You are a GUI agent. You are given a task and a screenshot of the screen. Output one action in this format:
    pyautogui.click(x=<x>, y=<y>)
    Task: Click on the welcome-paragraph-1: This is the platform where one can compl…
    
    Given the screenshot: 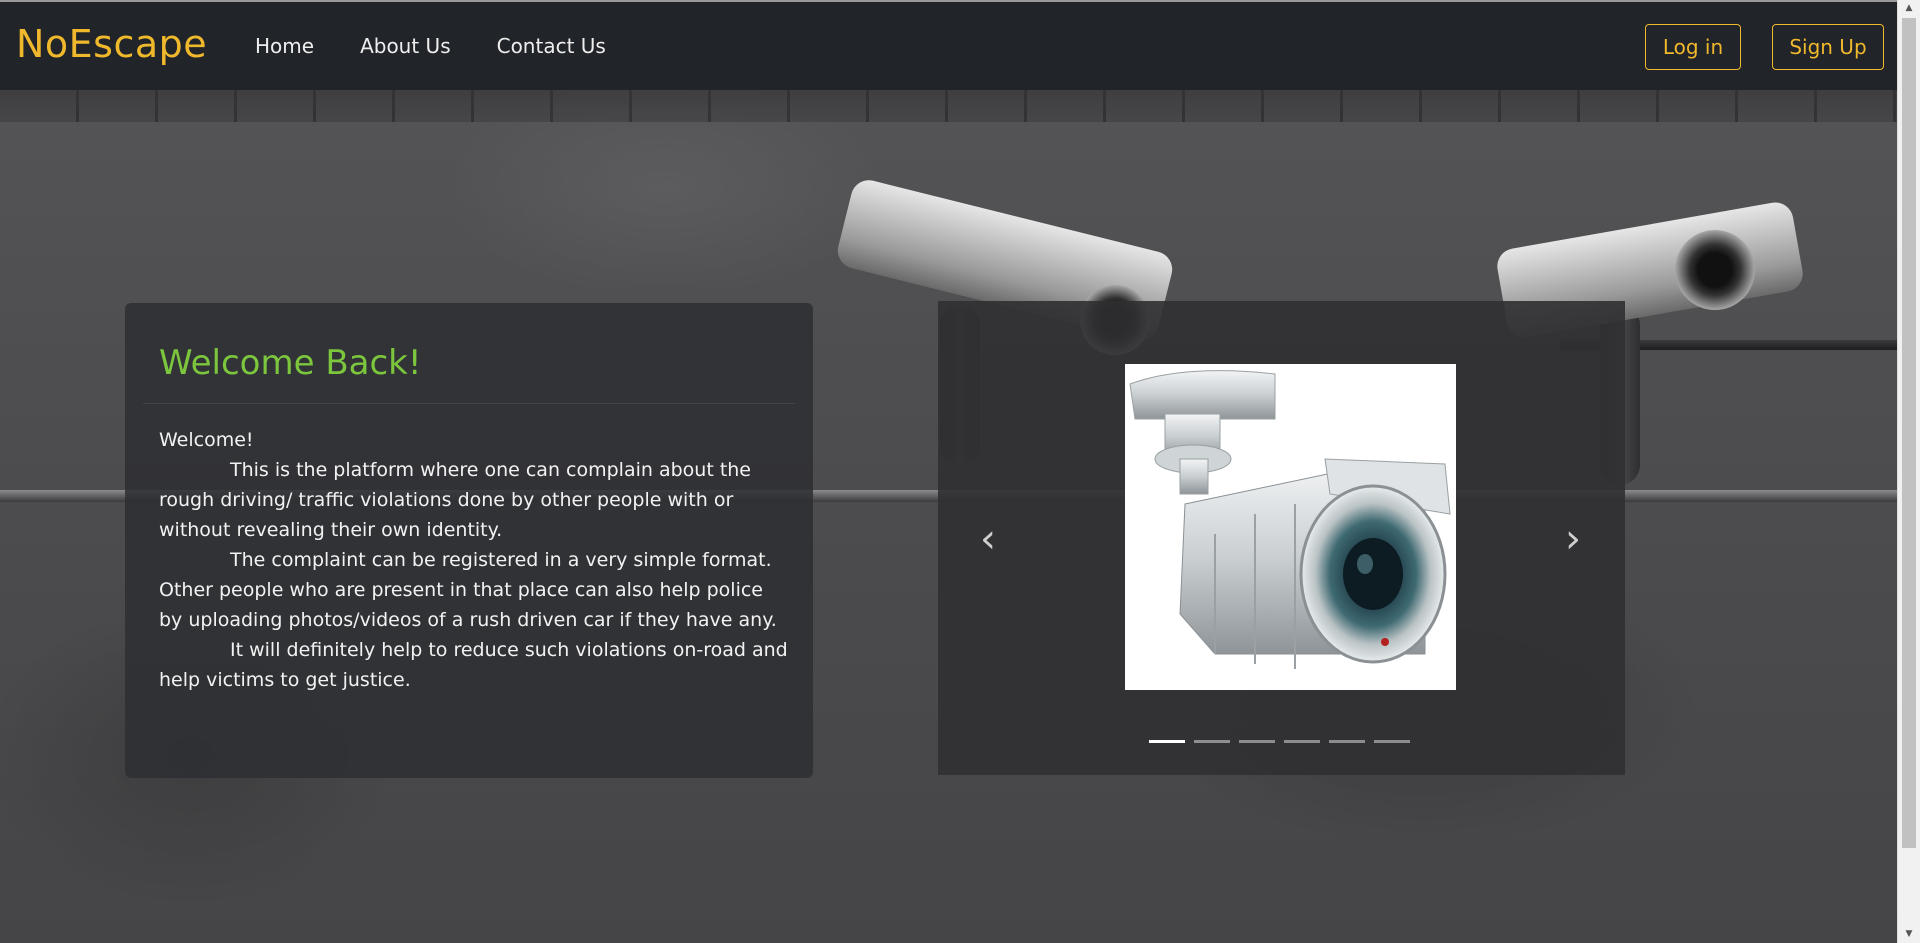 What is the action you would take?
    pyautogui.click(x=455, y=500)
    